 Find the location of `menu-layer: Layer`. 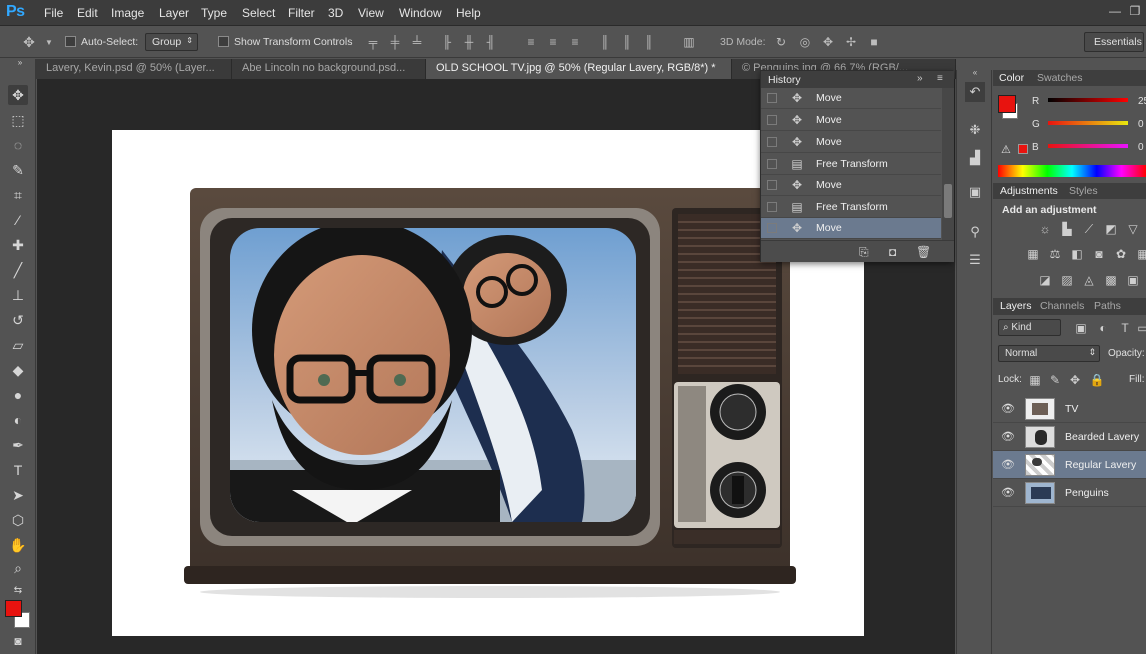

menu-layer: Layer is located at coordinates (174, 13).